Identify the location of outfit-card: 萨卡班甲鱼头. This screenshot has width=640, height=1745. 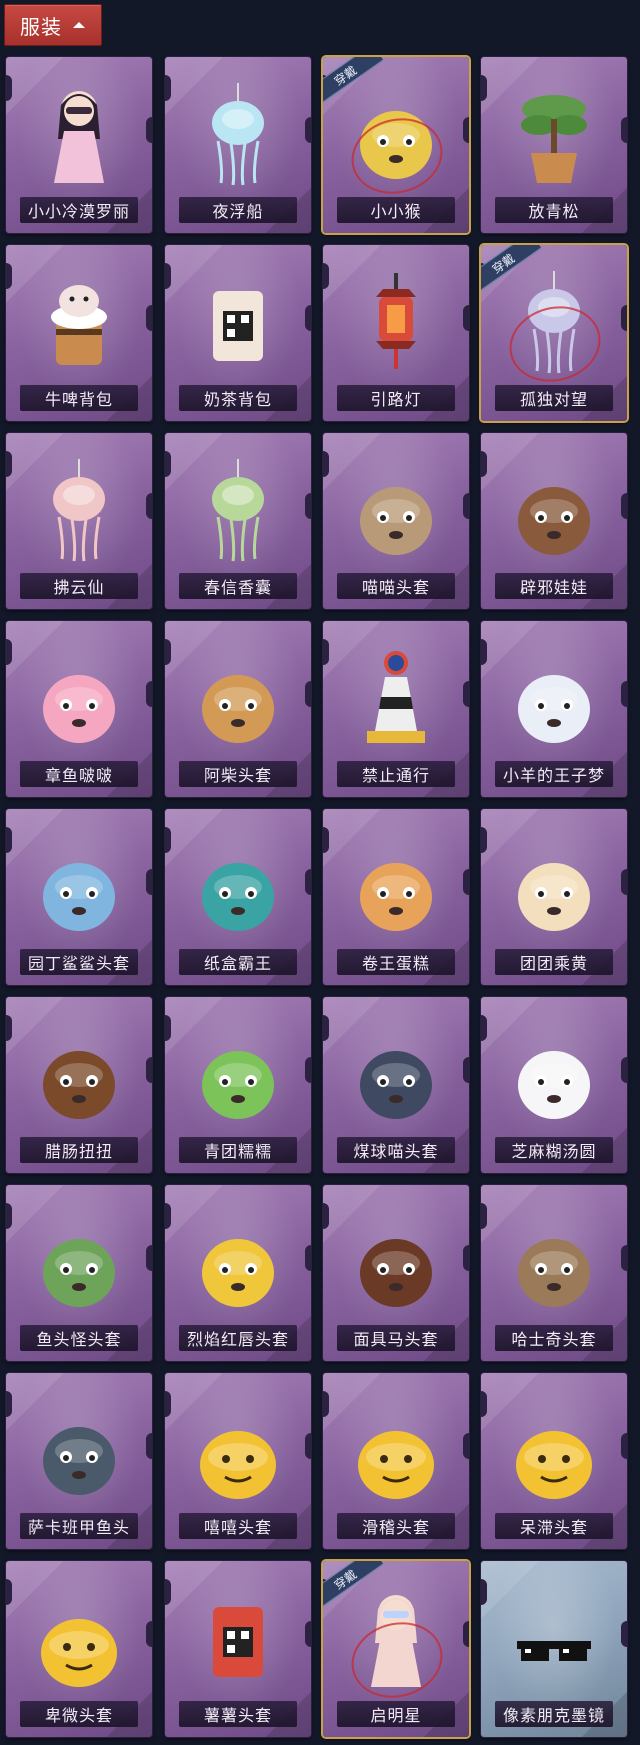
(79, 1461).